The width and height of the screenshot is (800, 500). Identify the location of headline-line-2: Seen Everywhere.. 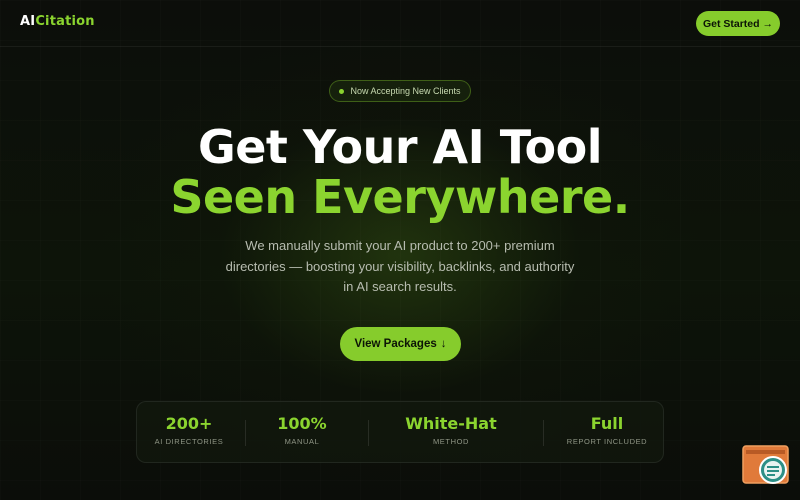
(400, 197).